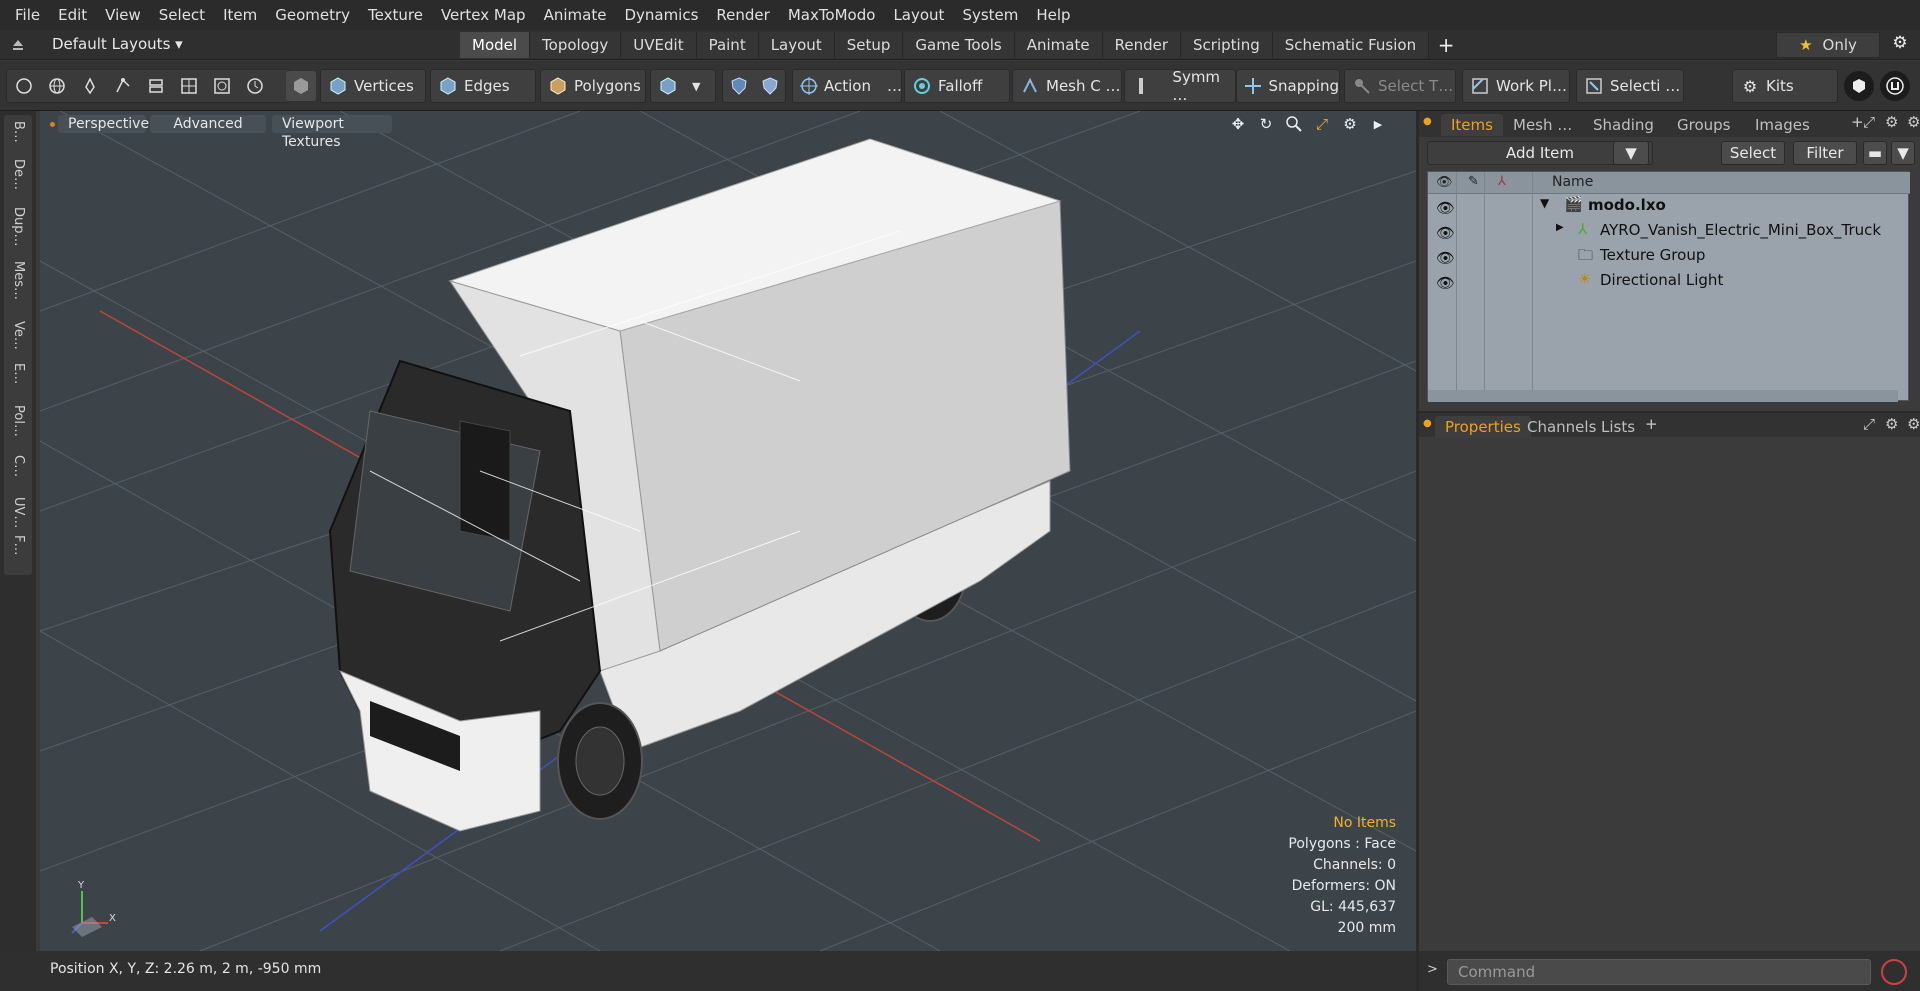  I want to click on menu-animate: Animate, so click(575, 15).